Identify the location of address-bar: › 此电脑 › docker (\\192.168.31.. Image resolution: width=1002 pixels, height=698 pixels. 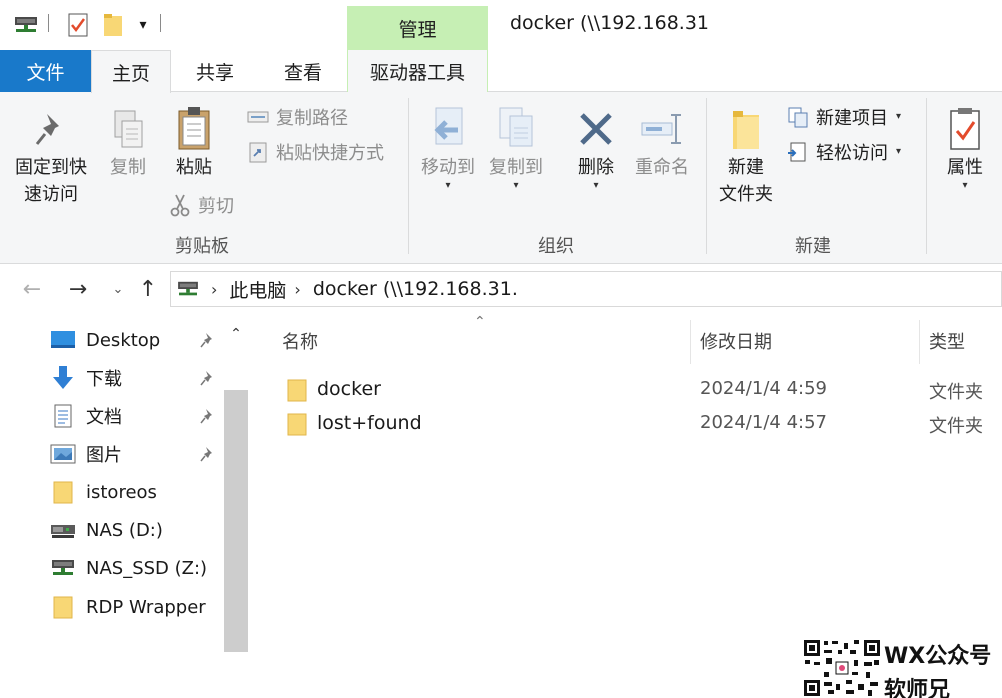
(586, 289).